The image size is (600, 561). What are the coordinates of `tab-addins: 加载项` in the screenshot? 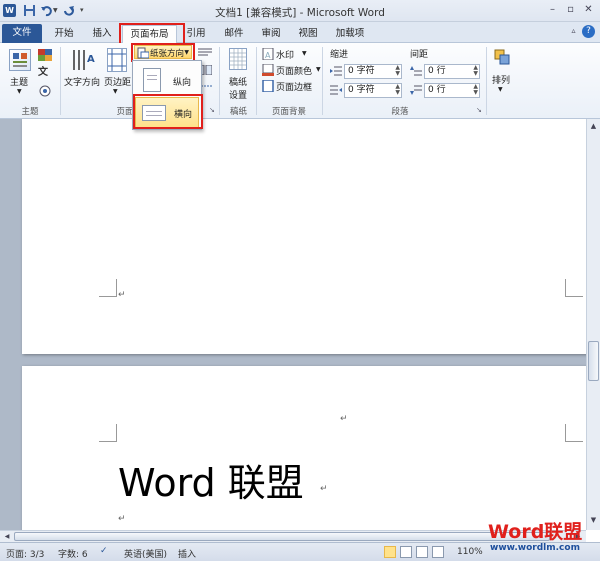 It's located at (350, 34).